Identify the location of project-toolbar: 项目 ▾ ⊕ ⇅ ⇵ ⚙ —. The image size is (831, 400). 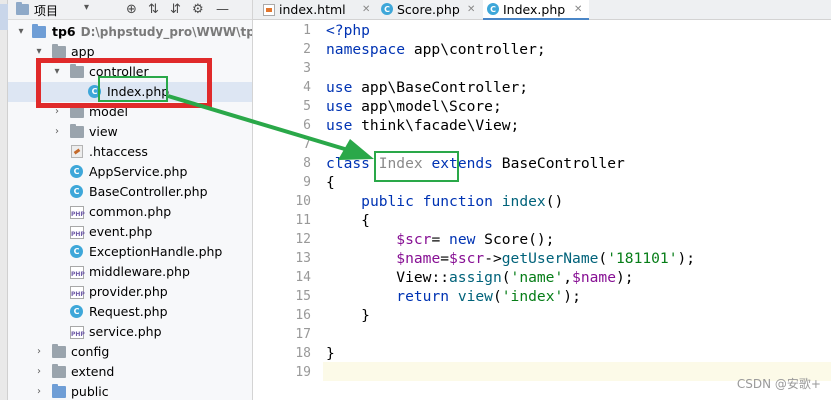
(130, 10).